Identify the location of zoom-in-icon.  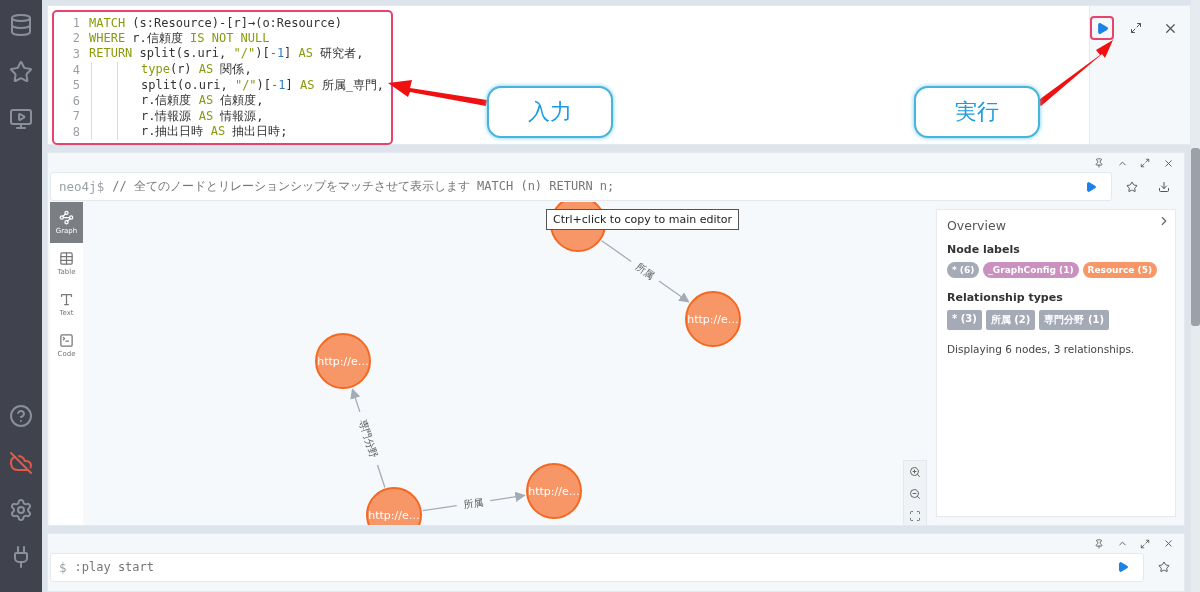
(915, 472).